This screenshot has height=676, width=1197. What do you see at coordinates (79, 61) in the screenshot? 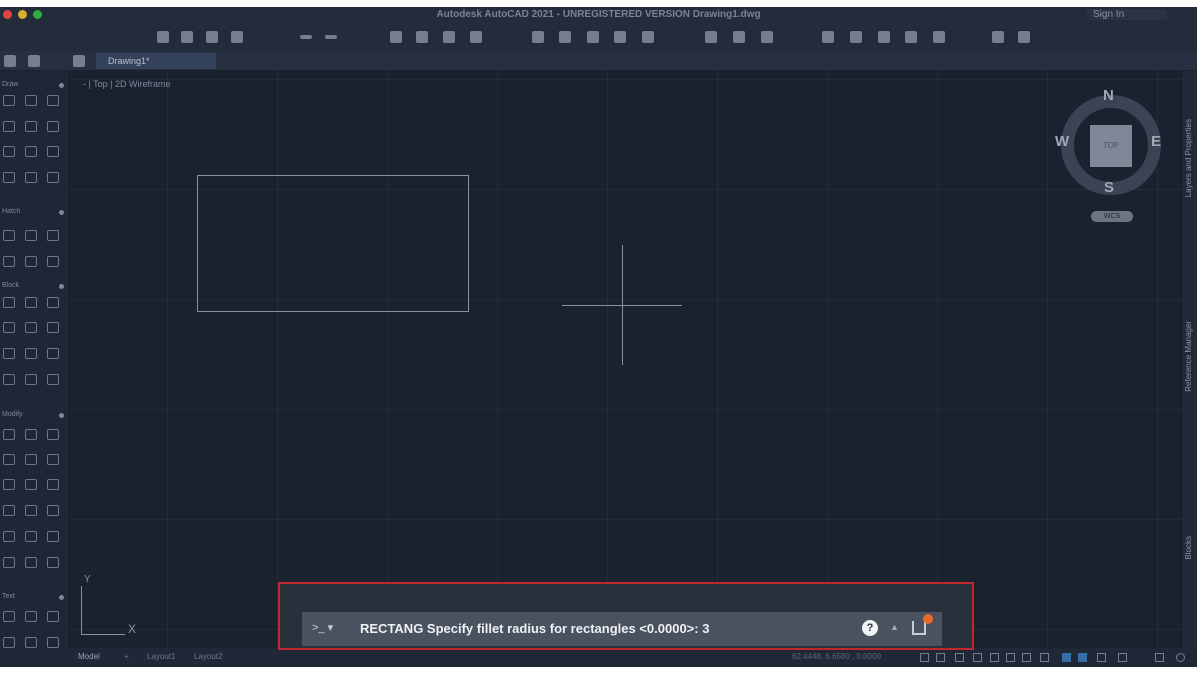
I see `grid-view-icon` at bounding box center [79, 61].